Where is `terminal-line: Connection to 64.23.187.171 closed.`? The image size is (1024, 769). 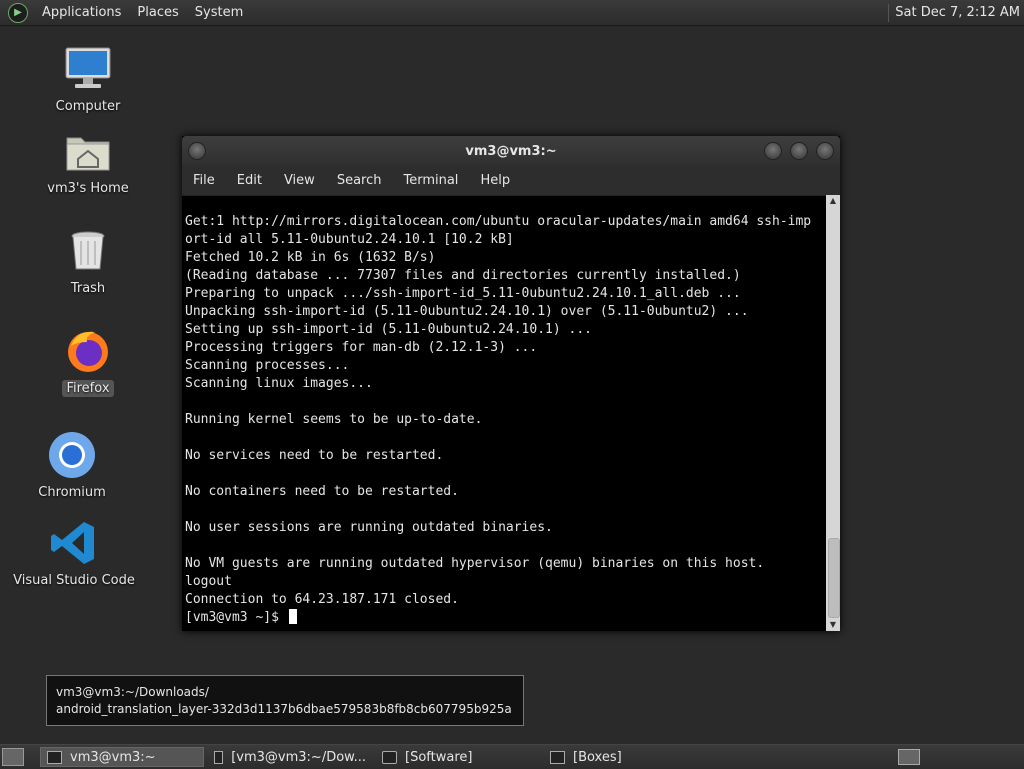
terminal-line: Connection to 64.23.187.171 closed. is located at coordinates (322, 599).